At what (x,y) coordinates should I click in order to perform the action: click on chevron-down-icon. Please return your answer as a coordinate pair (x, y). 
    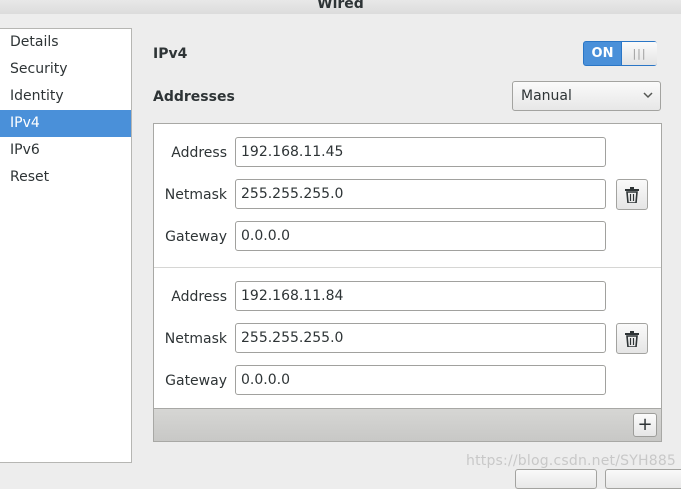
    Looking at the image, I should click on (648, 95).